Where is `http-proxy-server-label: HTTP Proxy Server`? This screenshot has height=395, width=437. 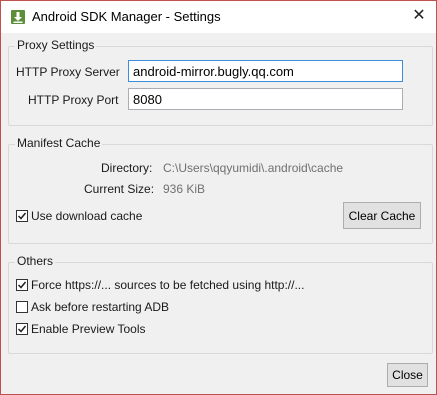 http-proxy-server-label: HTTP Proxy Server is located at coordinates (68, 72).